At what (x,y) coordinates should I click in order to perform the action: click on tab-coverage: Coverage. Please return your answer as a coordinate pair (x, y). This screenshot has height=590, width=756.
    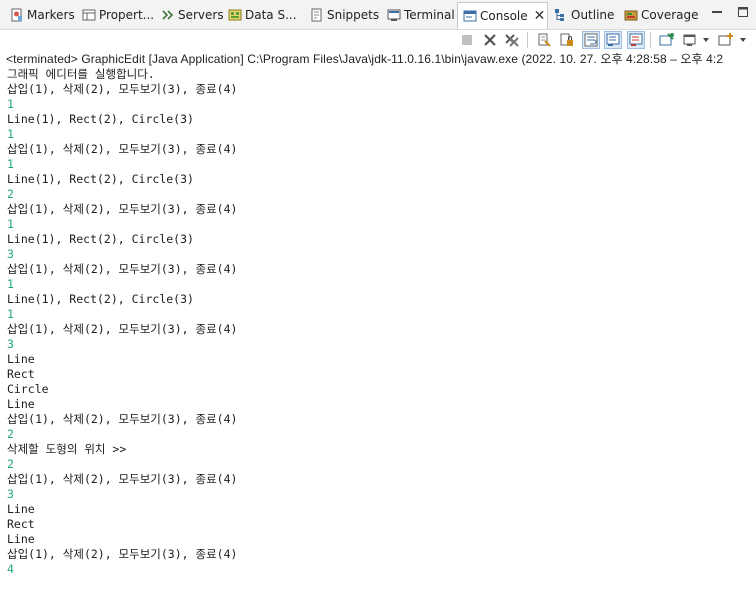
    Looking at the image, I should click on (661, 15).